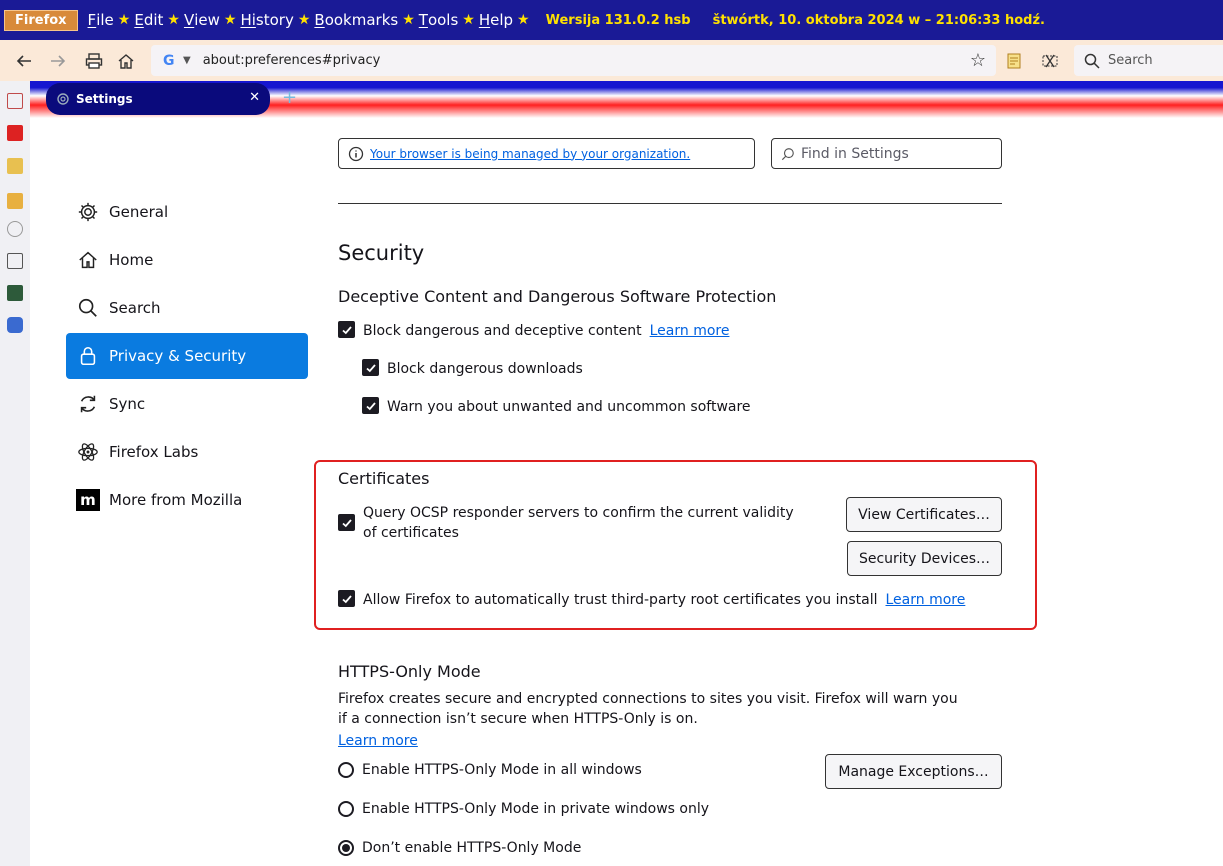 The width and height of the screenshot is (1223, 866). Describe the element at coordinates (127, 404) in the screenshot. I see `category-label: Sync` at that location.